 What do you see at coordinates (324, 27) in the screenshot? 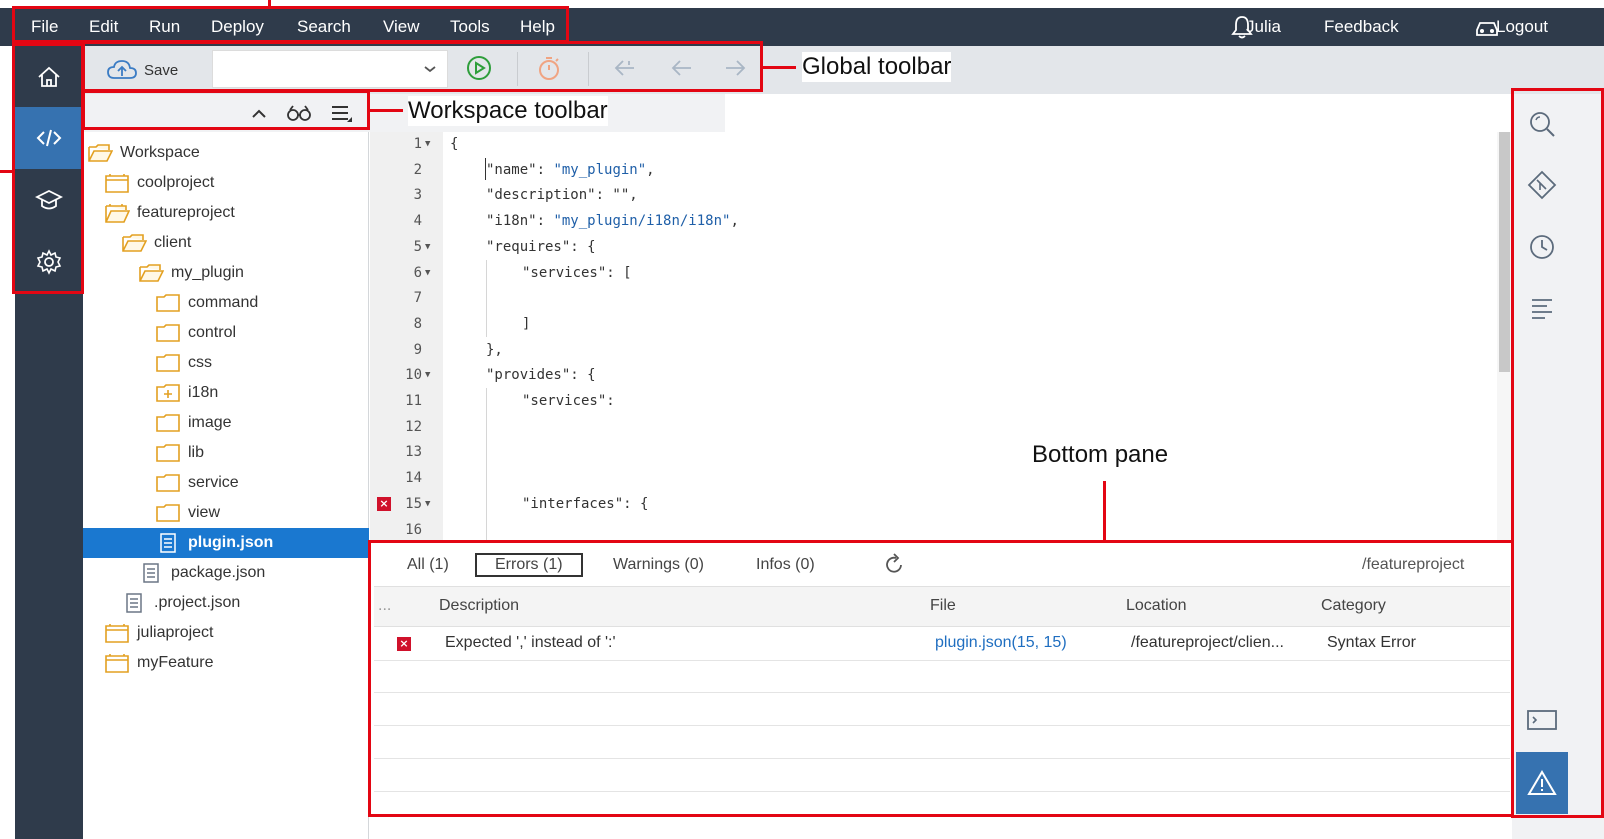
I see `menu-search: Search` at bounding box center [324, 27].